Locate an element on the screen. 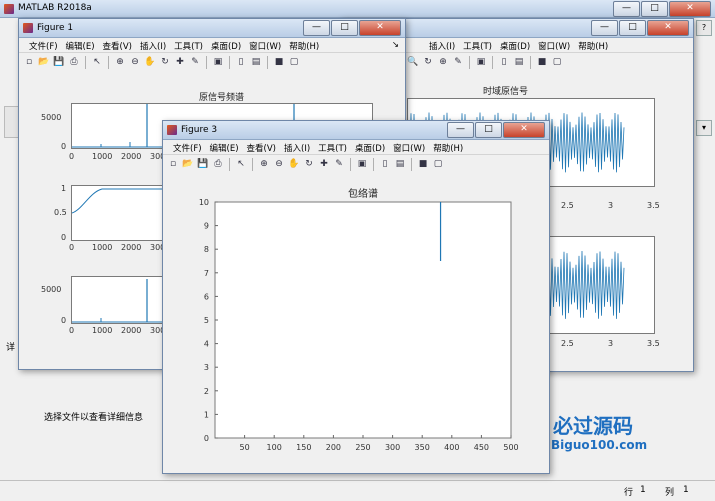 Image resolution: width=715 pixels, height=501 pixels. figure1-window-title: Figure 1 is located at coordinates (55, 28).